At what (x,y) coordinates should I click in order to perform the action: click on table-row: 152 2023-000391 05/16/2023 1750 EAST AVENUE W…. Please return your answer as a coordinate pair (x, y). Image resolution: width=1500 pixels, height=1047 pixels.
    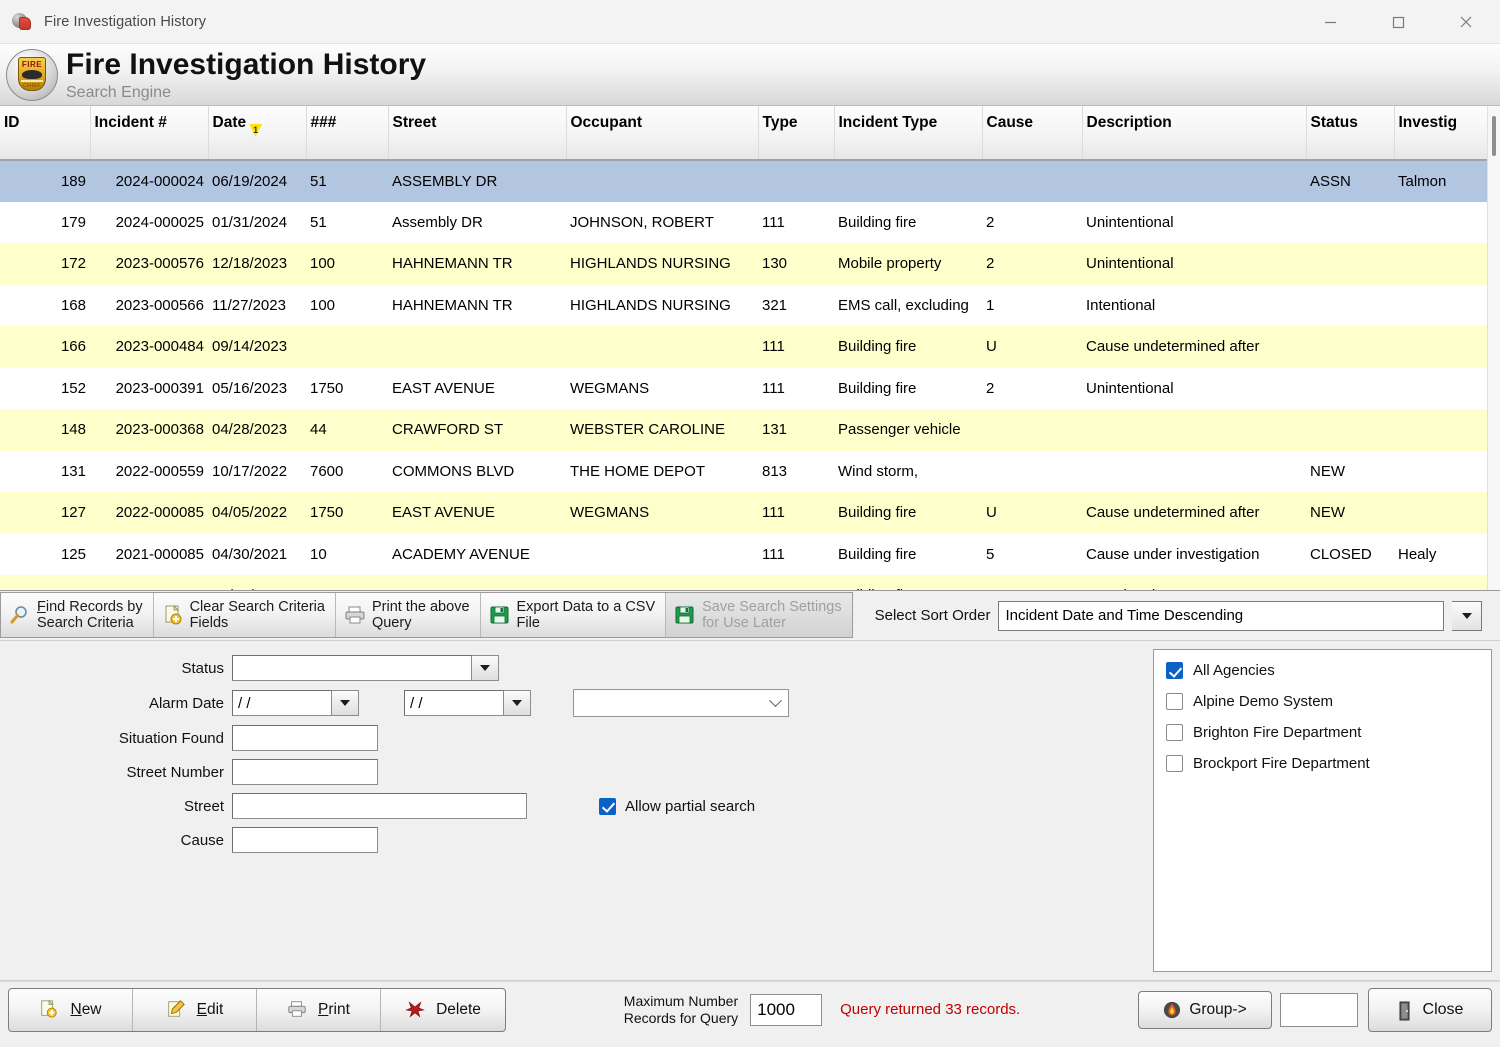
    Looking at the image, I should click on (743, 388).